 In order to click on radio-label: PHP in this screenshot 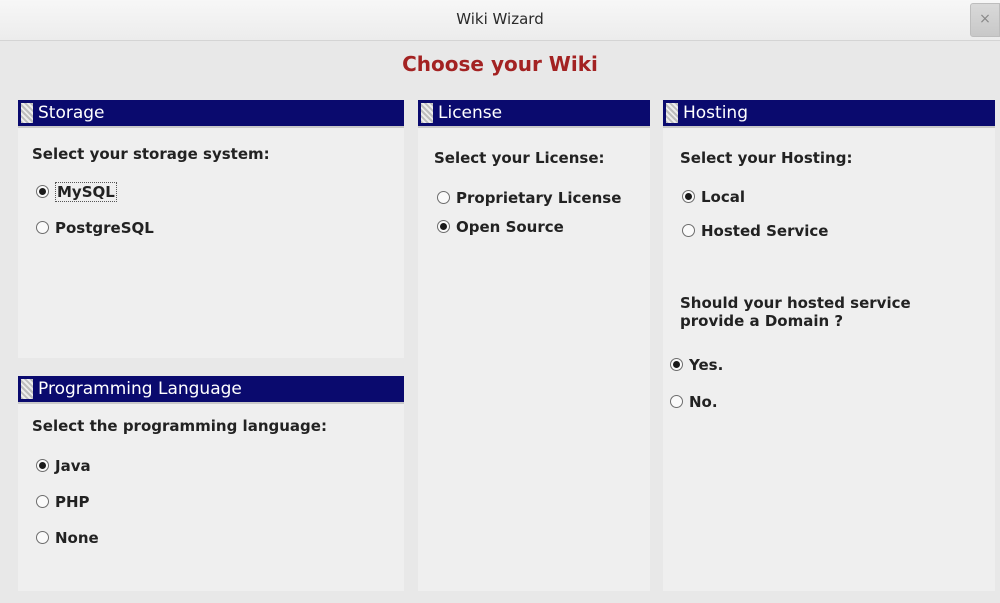, I will do `click(72, 502)`.